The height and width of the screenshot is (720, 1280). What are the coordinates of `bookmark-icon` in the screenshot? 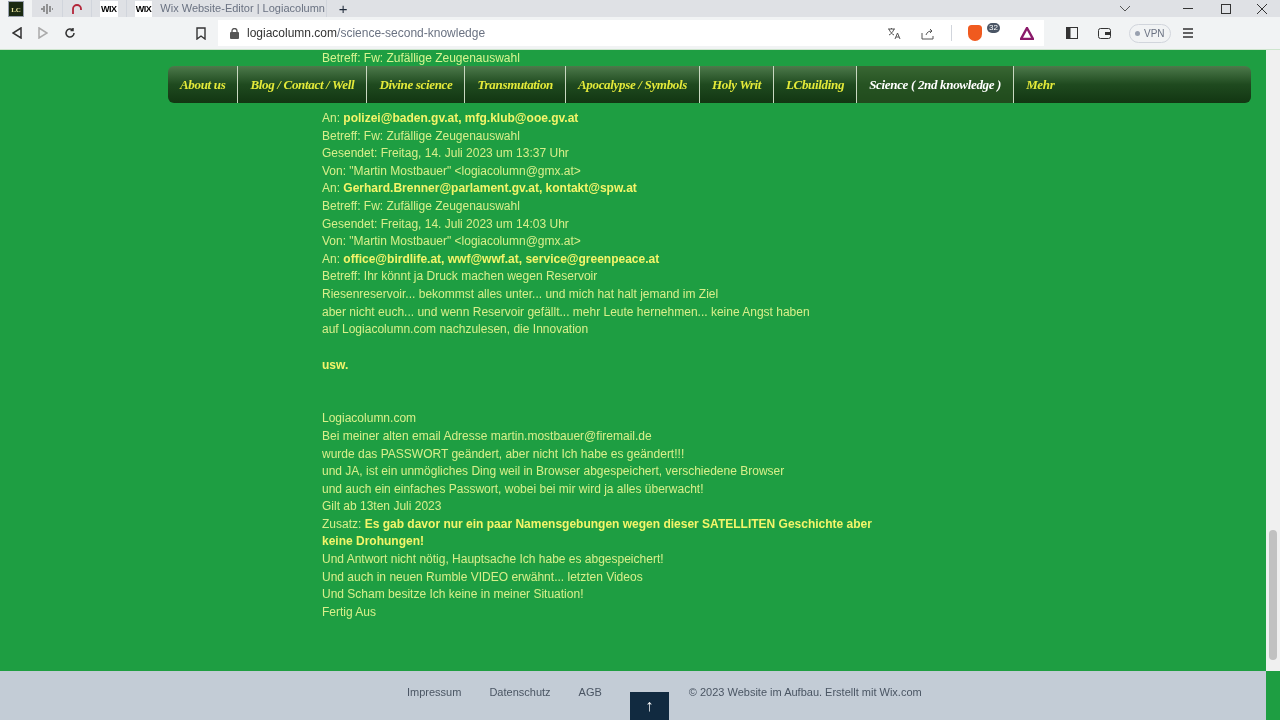 It's located at (201, 33).